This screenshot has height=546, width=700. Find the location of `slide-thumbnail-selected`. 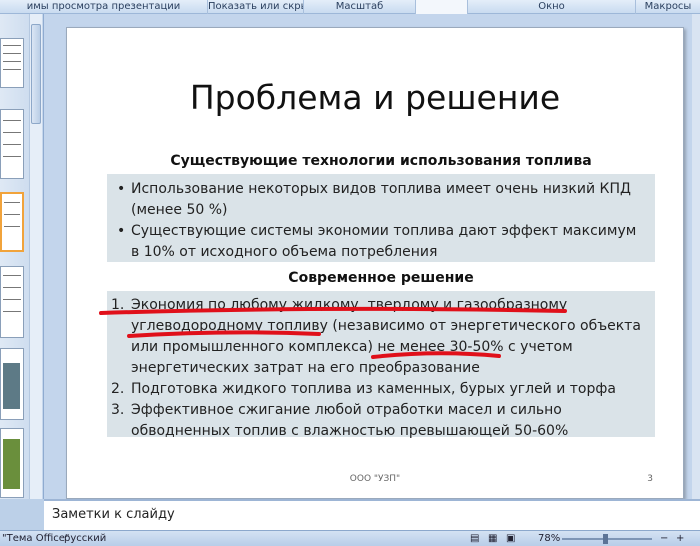

slide-thumbnail-selected is located at coordinates (12, 222).